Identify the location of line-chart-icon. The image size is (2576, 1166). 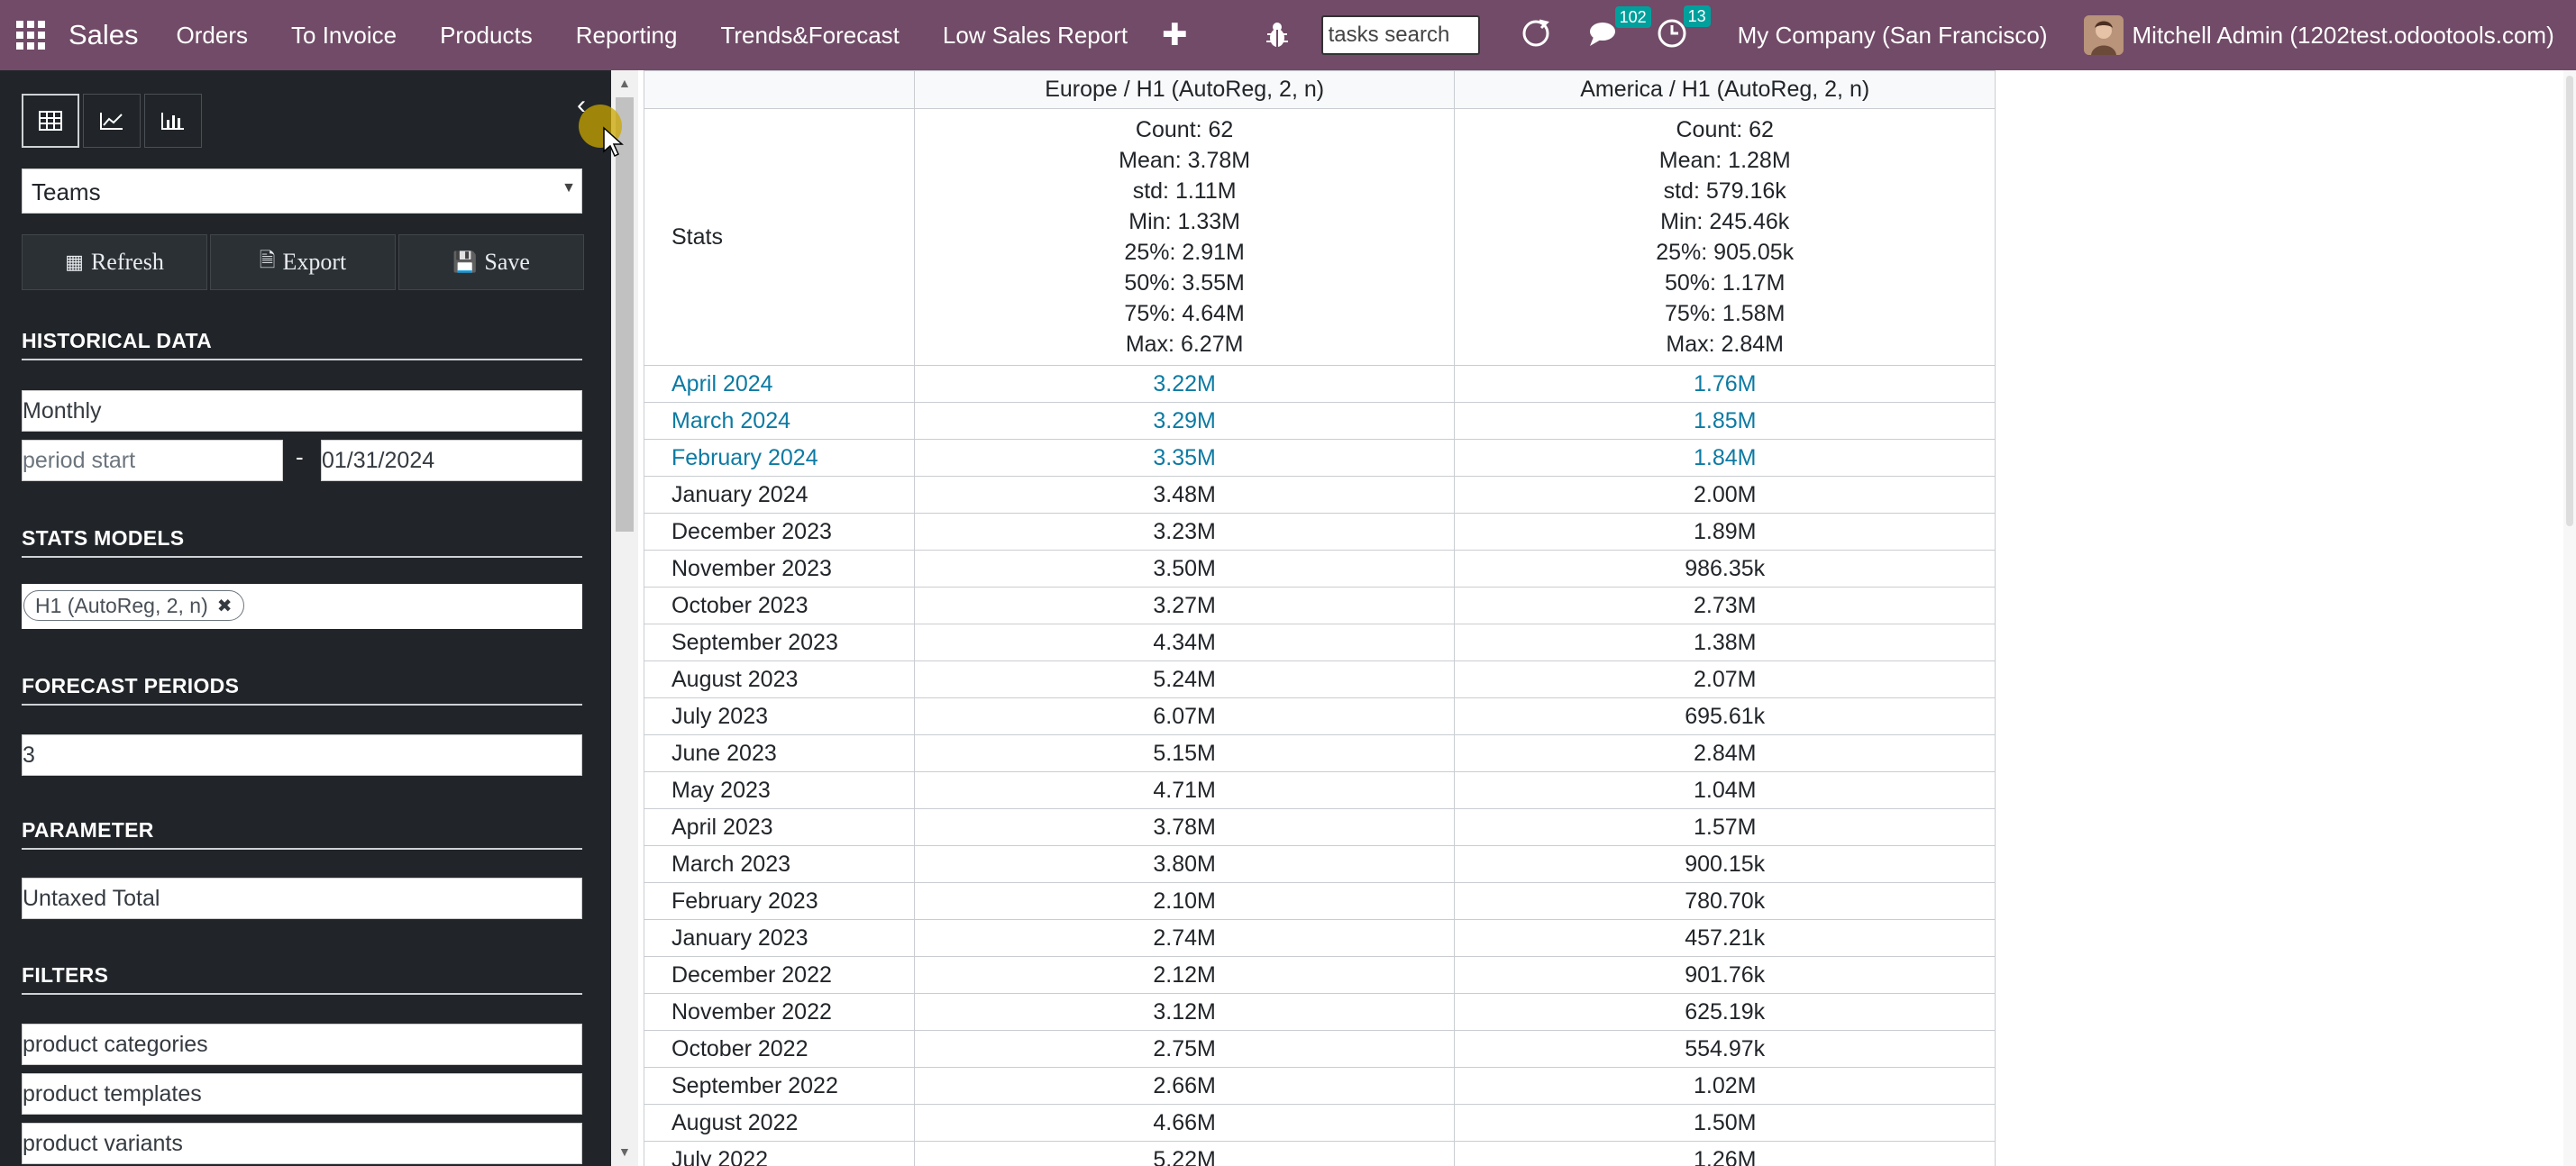
(111, 121).